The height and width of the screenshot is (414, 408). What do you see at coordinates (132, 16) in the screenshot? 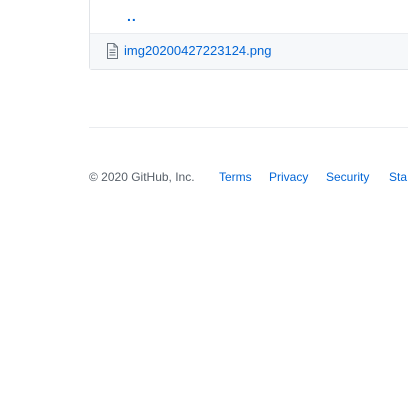
I see `parent-directory-link: ..` at bounding box center [132, 16].